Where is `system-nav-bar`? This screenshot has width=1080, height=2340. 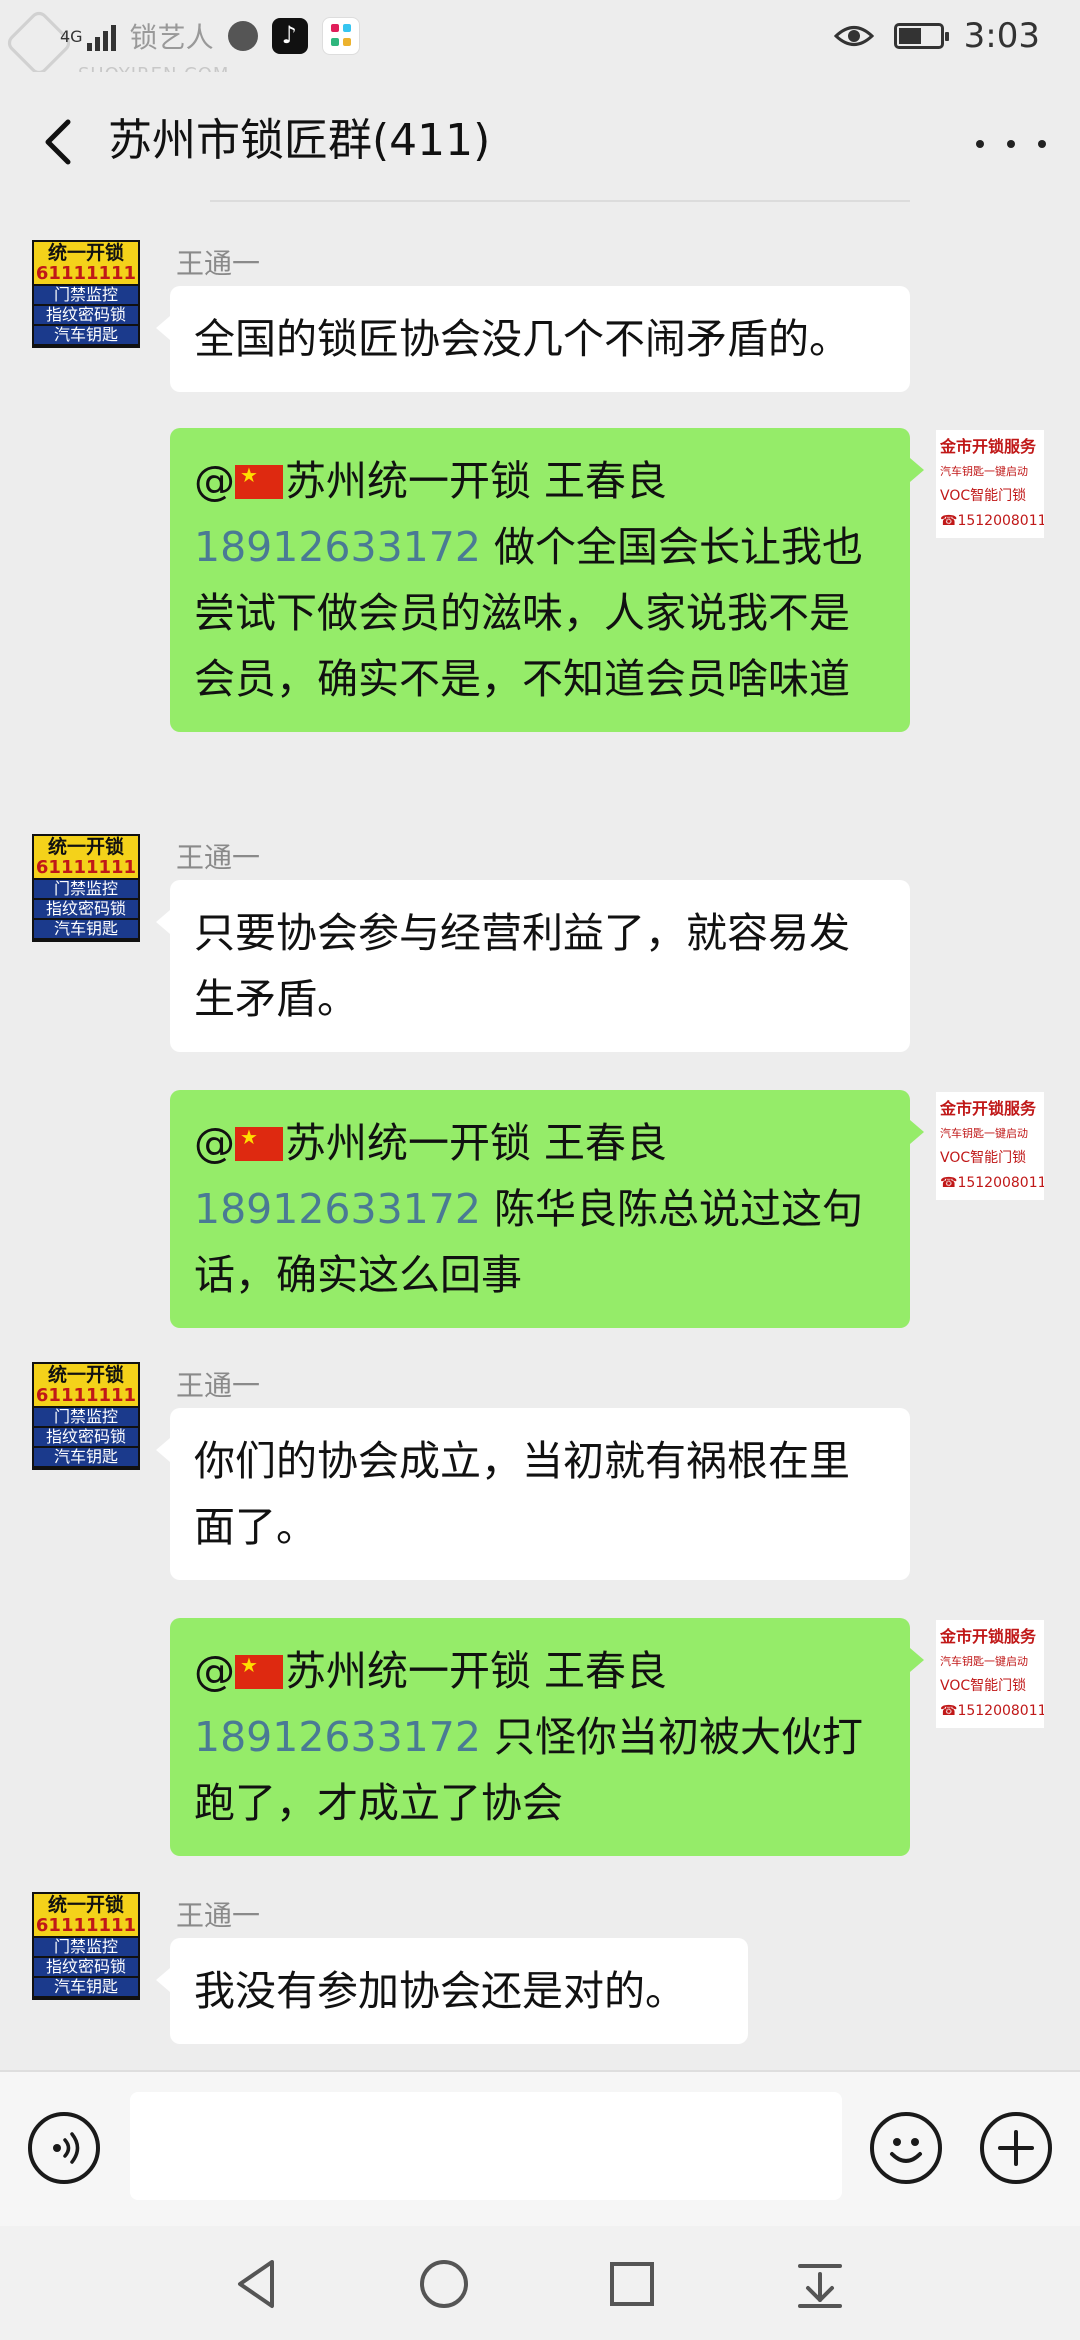
system-nav-bar is located at coordinates (540, 2283).